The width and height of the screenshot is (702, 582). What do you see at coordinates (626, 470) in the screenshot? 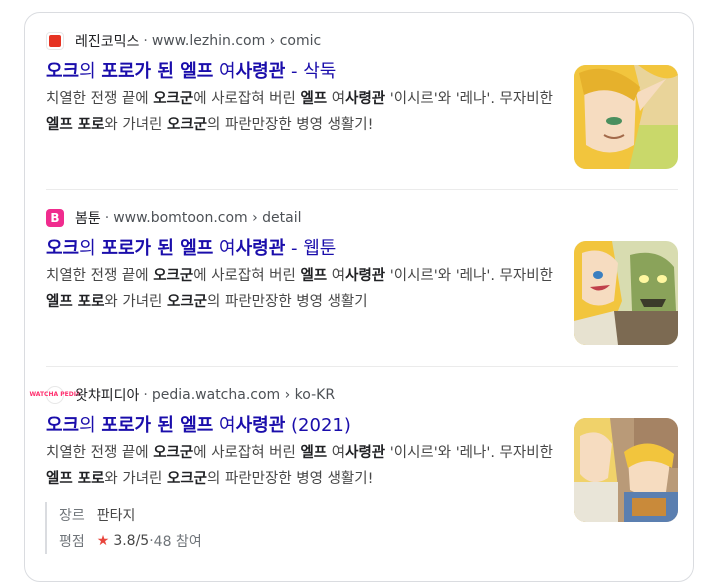
I see `elf-library-comic-thumbnail` at bounding box center [626, 470].